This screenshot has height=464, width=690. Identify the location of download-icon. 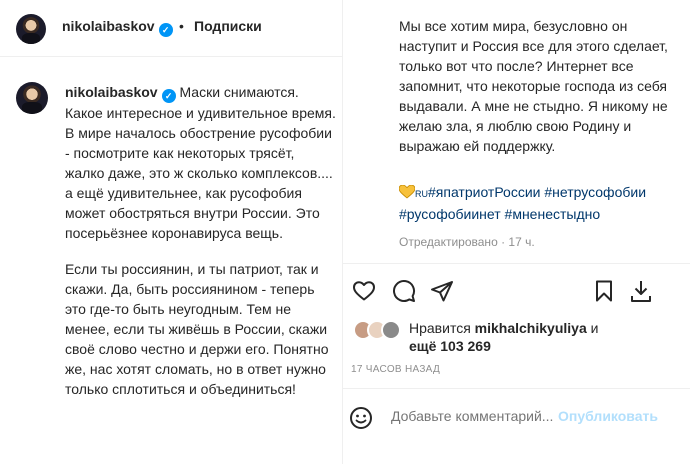
(641, 291).